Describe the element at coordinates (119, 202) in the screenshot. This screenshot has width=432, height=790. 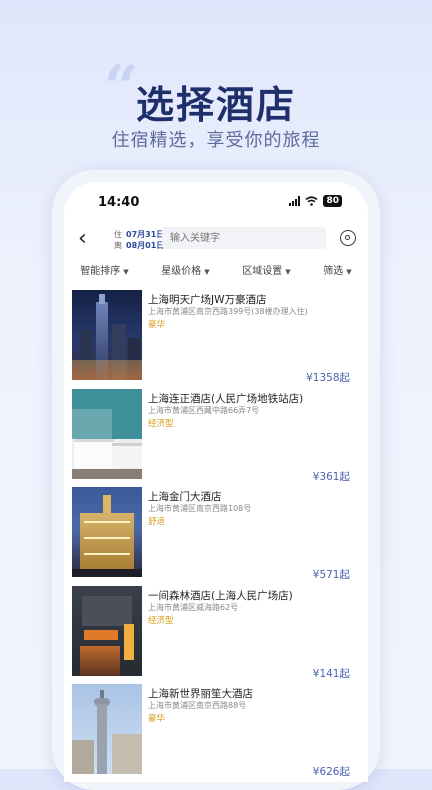
I see `status-time: 14:40` at that location.